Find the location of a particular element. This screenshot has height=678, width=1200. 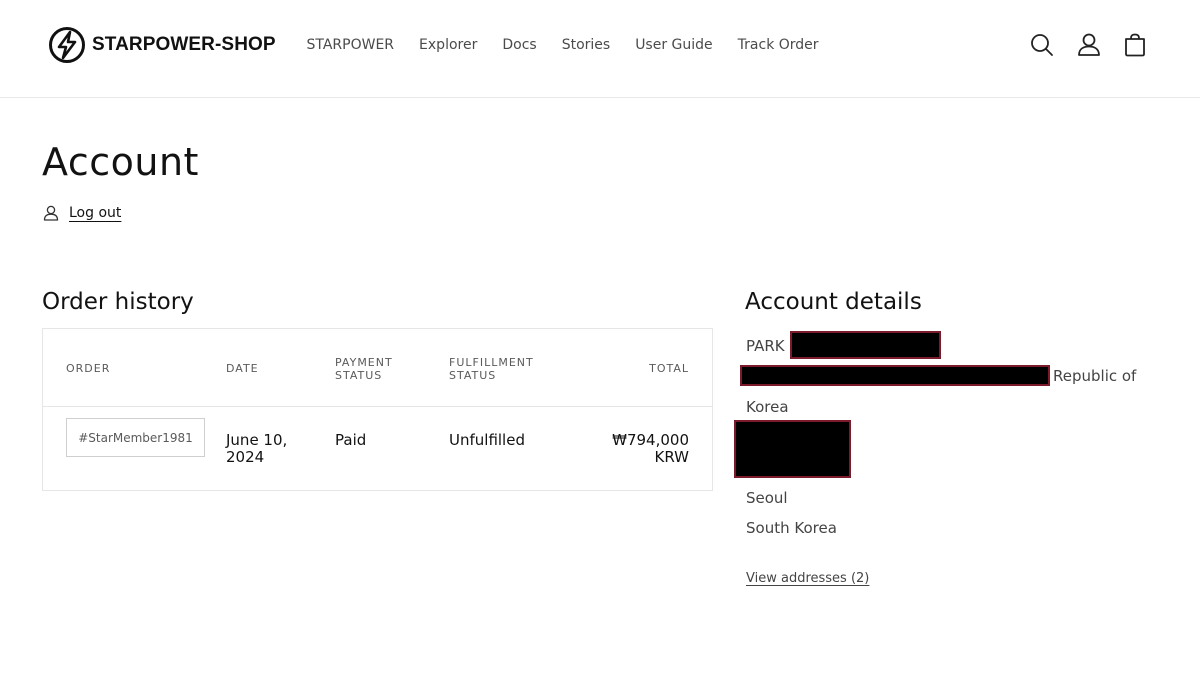

account-city: Seoul is located at coordinates (767, 498).